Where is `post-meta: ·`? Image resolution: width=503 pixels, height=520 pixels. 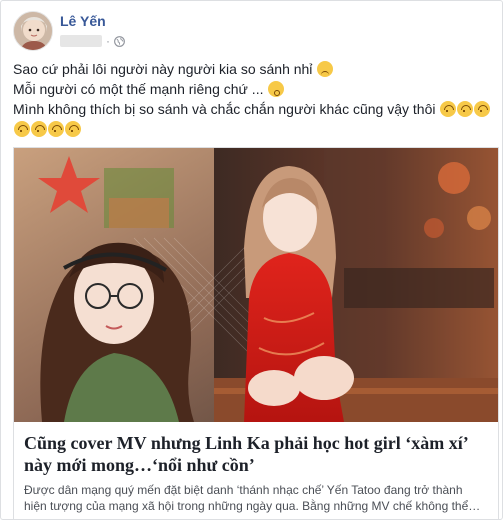
post-meta: · is located at coordinates (92, 41).